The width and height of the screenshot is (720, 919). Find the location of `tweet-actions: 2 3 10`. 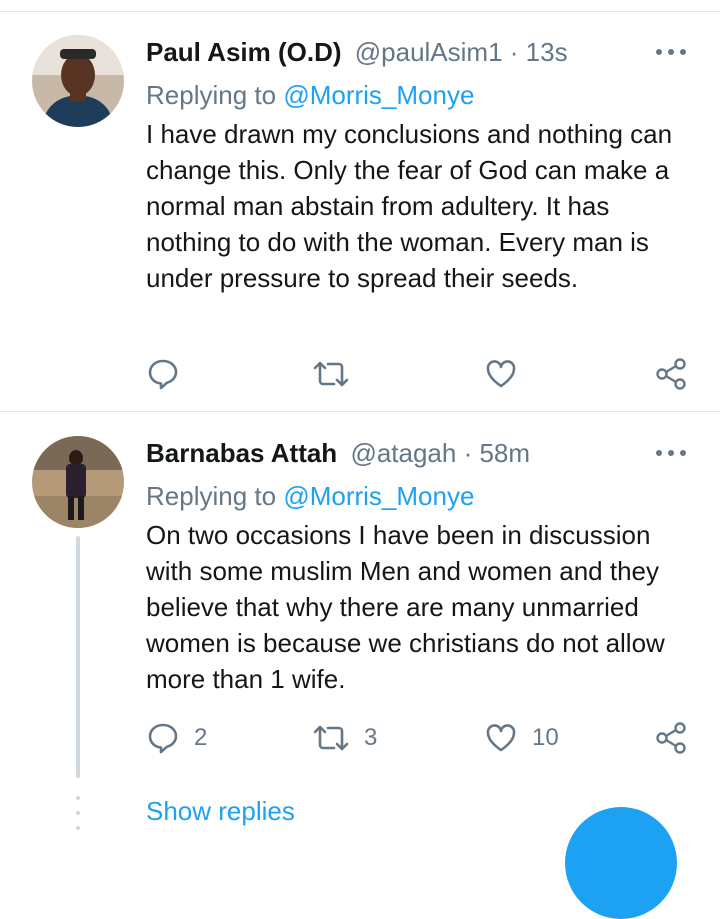

tweet-actions: 2 3 10 is located at coordinates (421, 738).